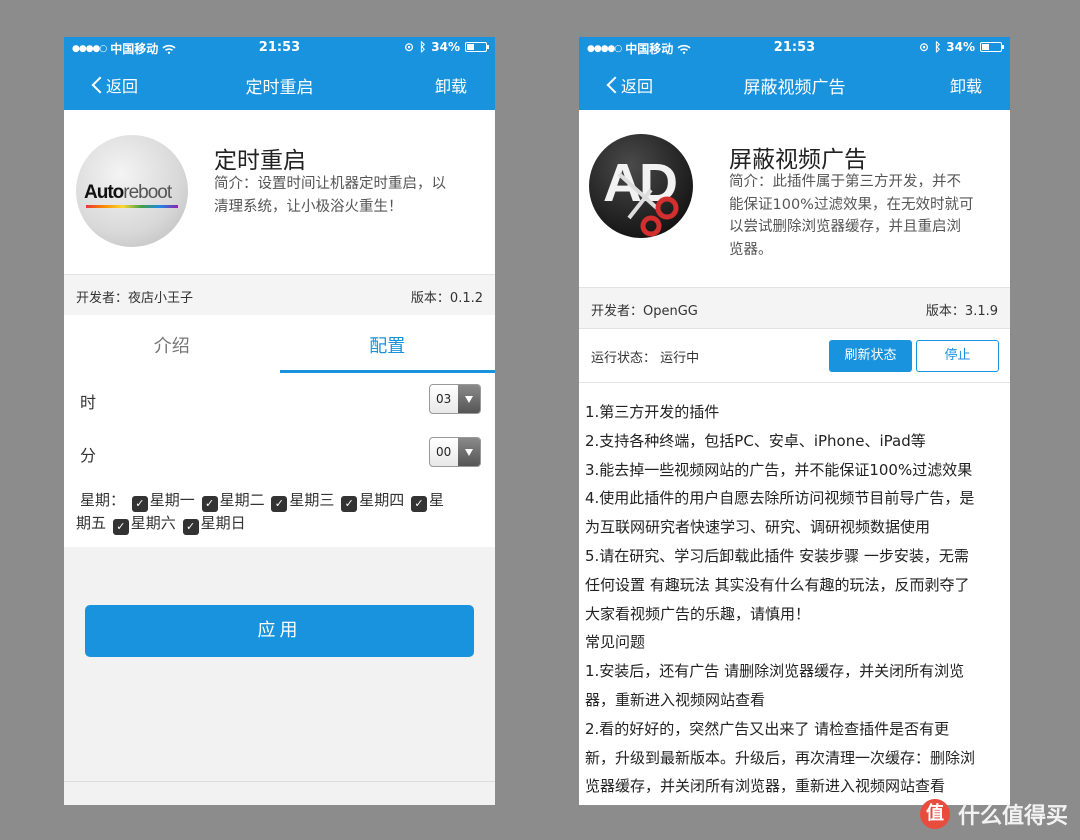 This screenshot has height=840, width=1080. I want to click on desc-line: 清理系统，让小极浴火重生！, so click(308, 207).